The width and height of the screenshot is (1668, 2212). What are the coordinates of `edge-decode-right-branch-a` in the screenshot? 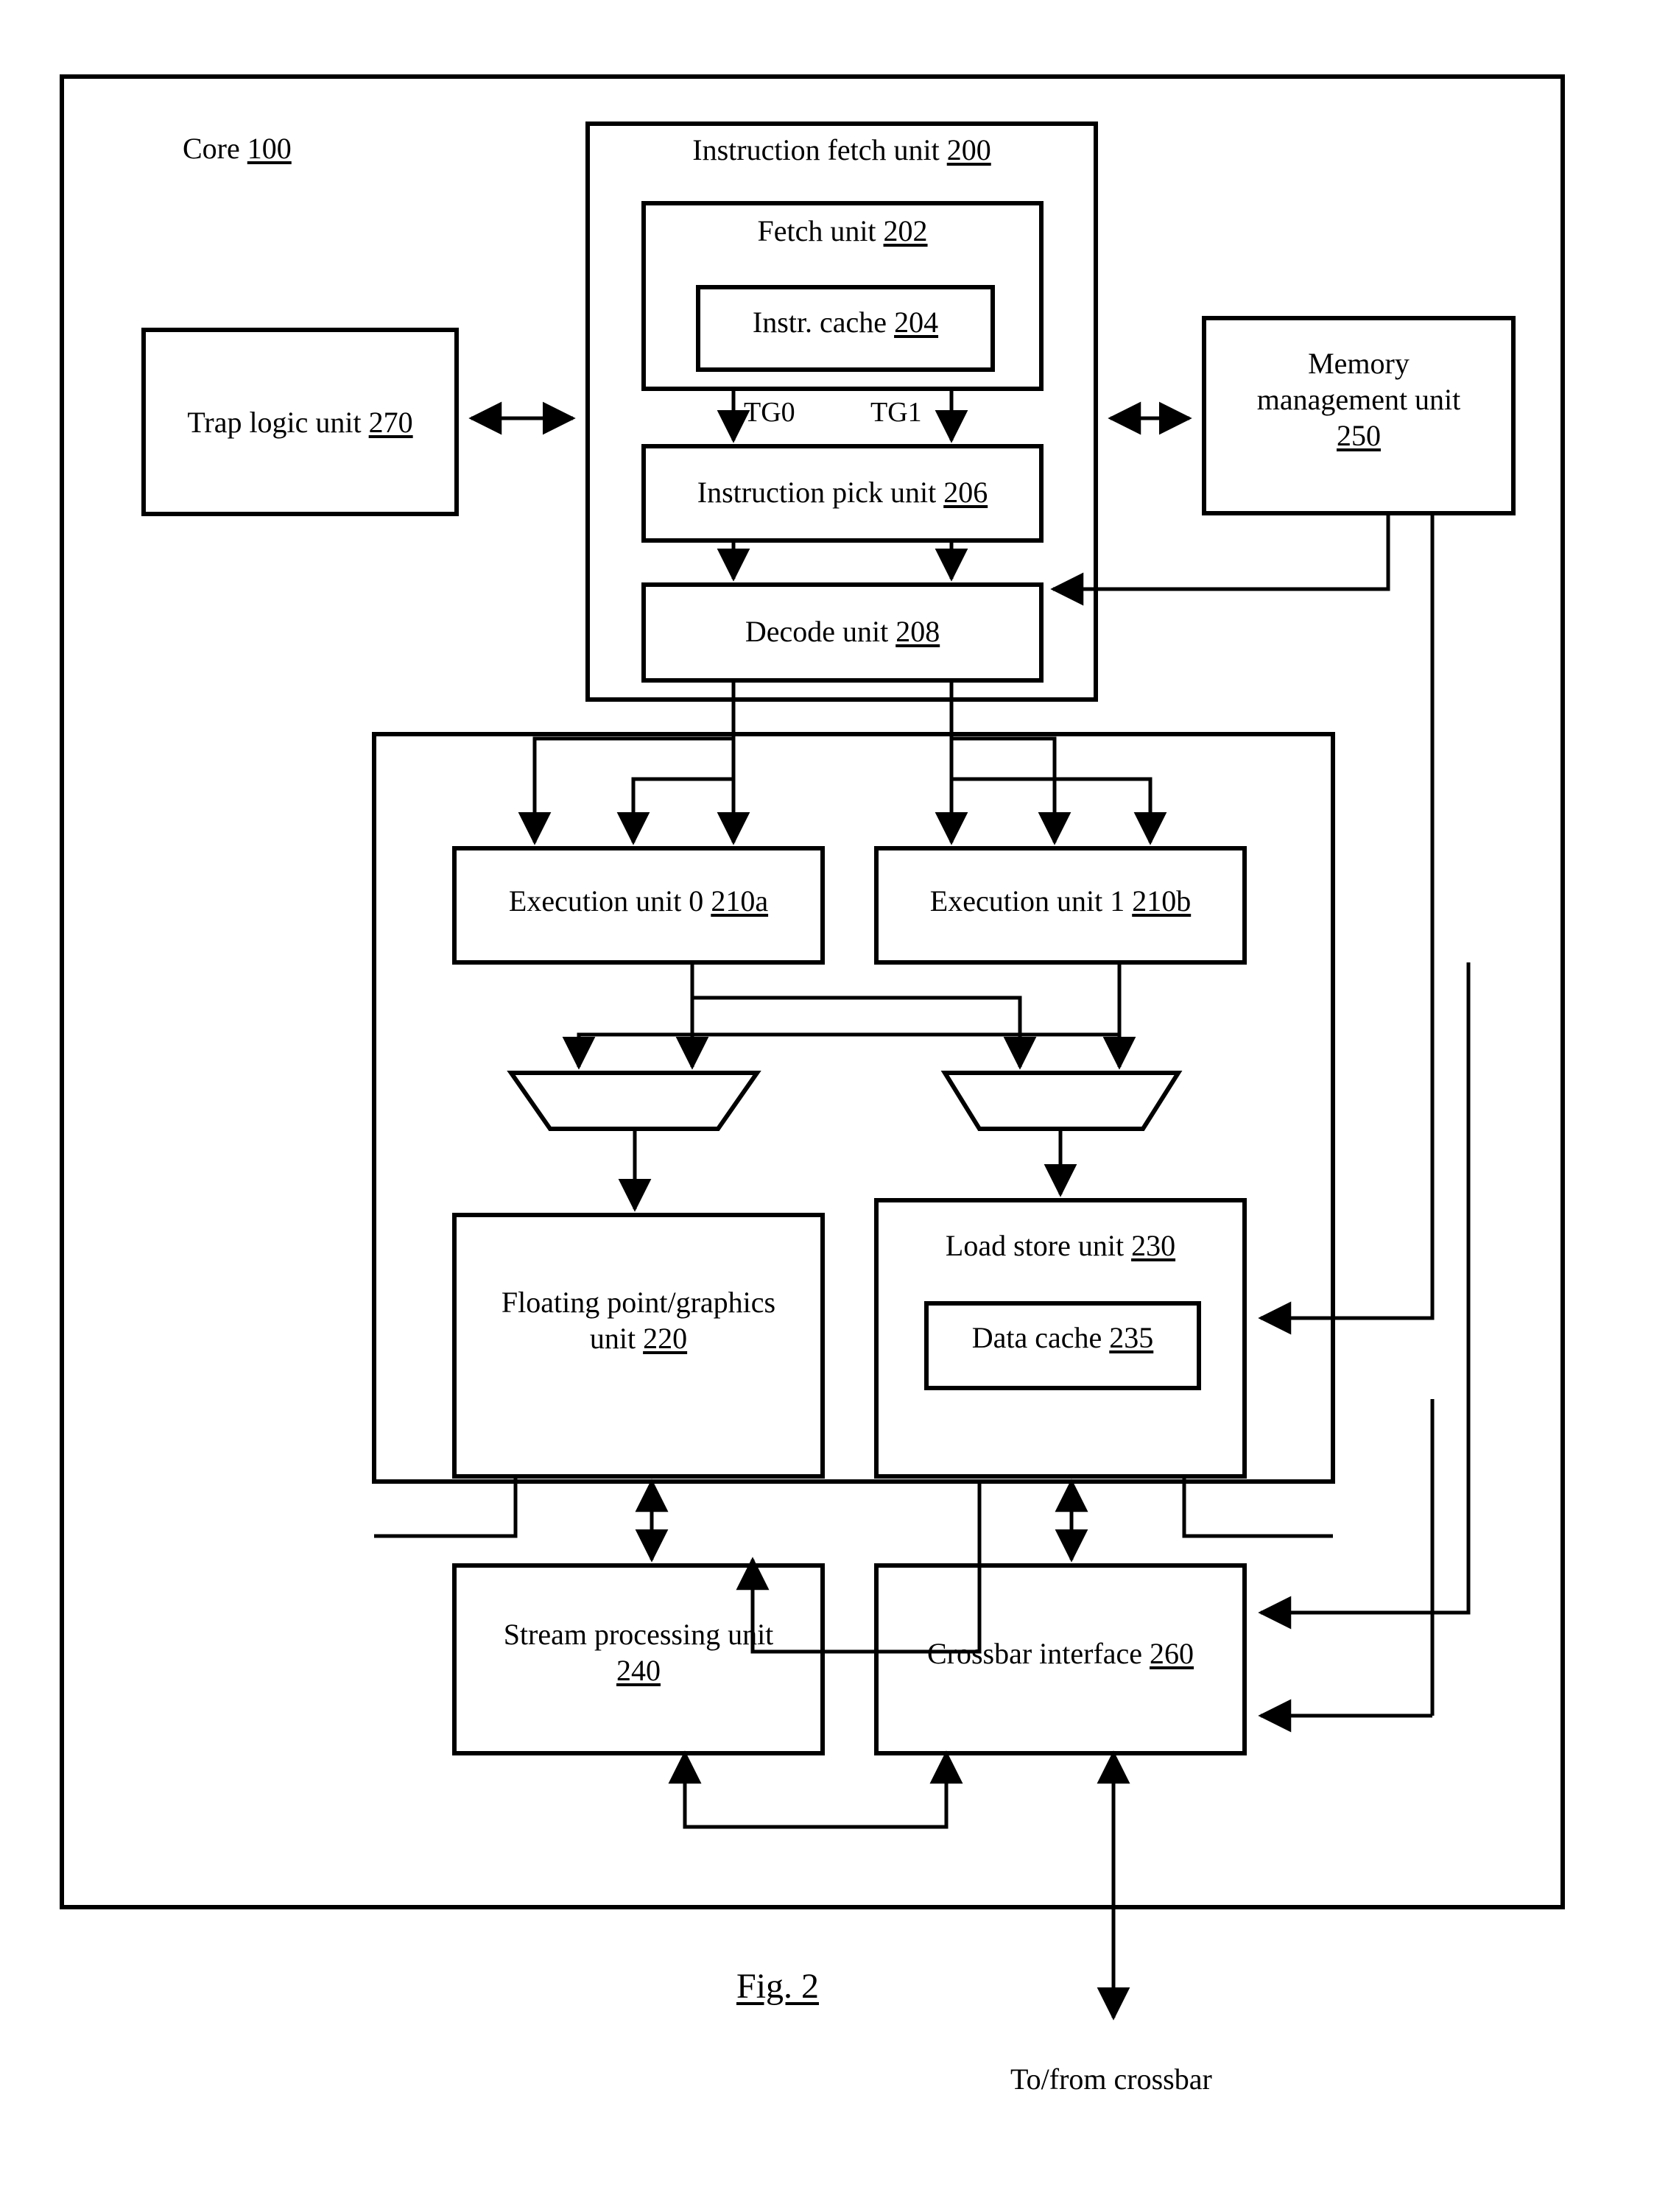 It's located at (1011, 790).